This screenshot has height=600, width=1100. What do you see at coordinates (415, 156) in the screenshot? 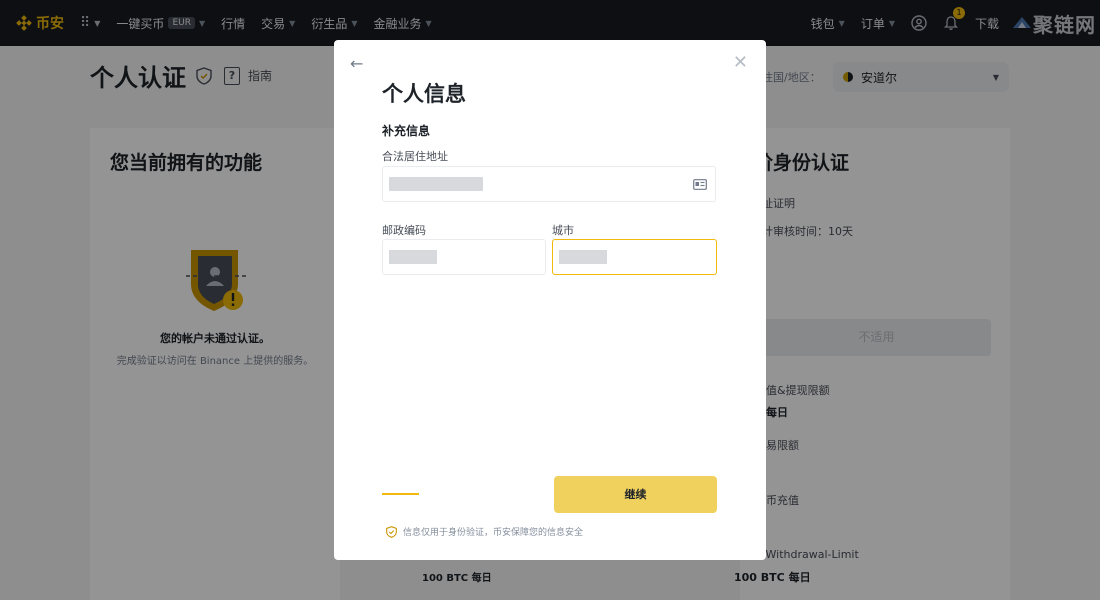
I see `address-label: 合法居住地址` at bounding box center [415, 156].